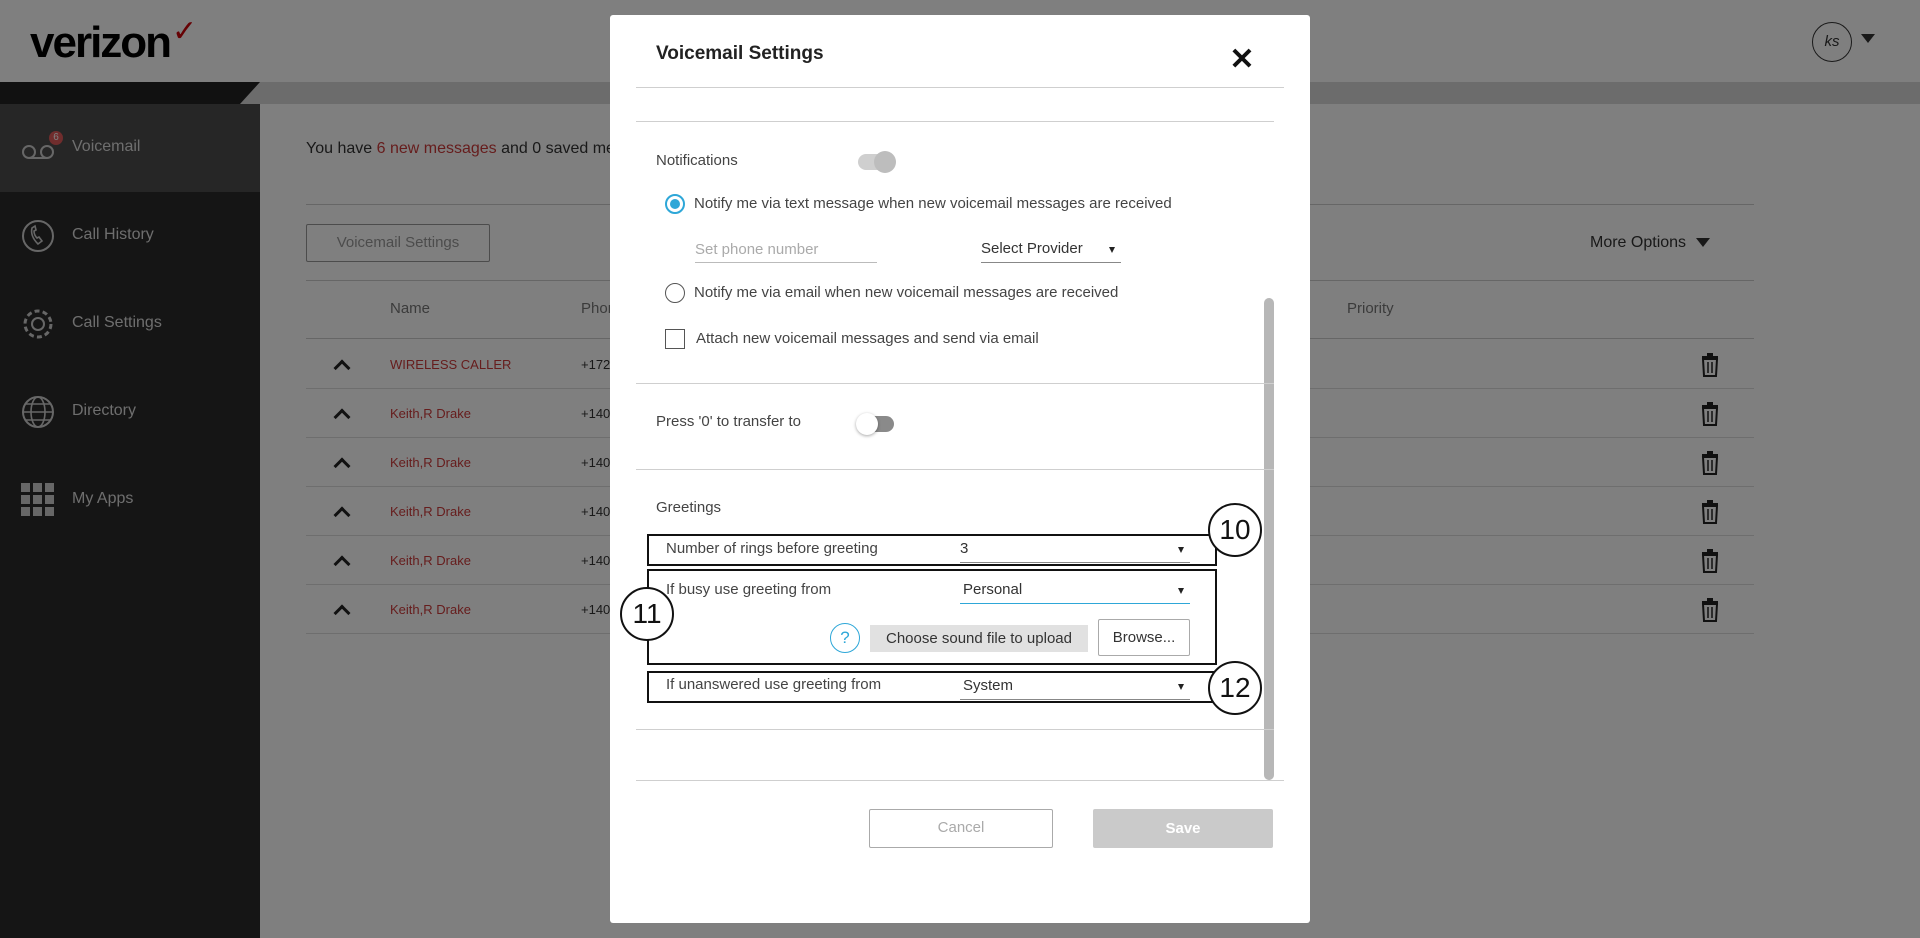  What do you see at coordinates (749, 589) in the screenshot?
I see `busy-greeting-label: If busy use greeting from` at bounding box center [749, 589].